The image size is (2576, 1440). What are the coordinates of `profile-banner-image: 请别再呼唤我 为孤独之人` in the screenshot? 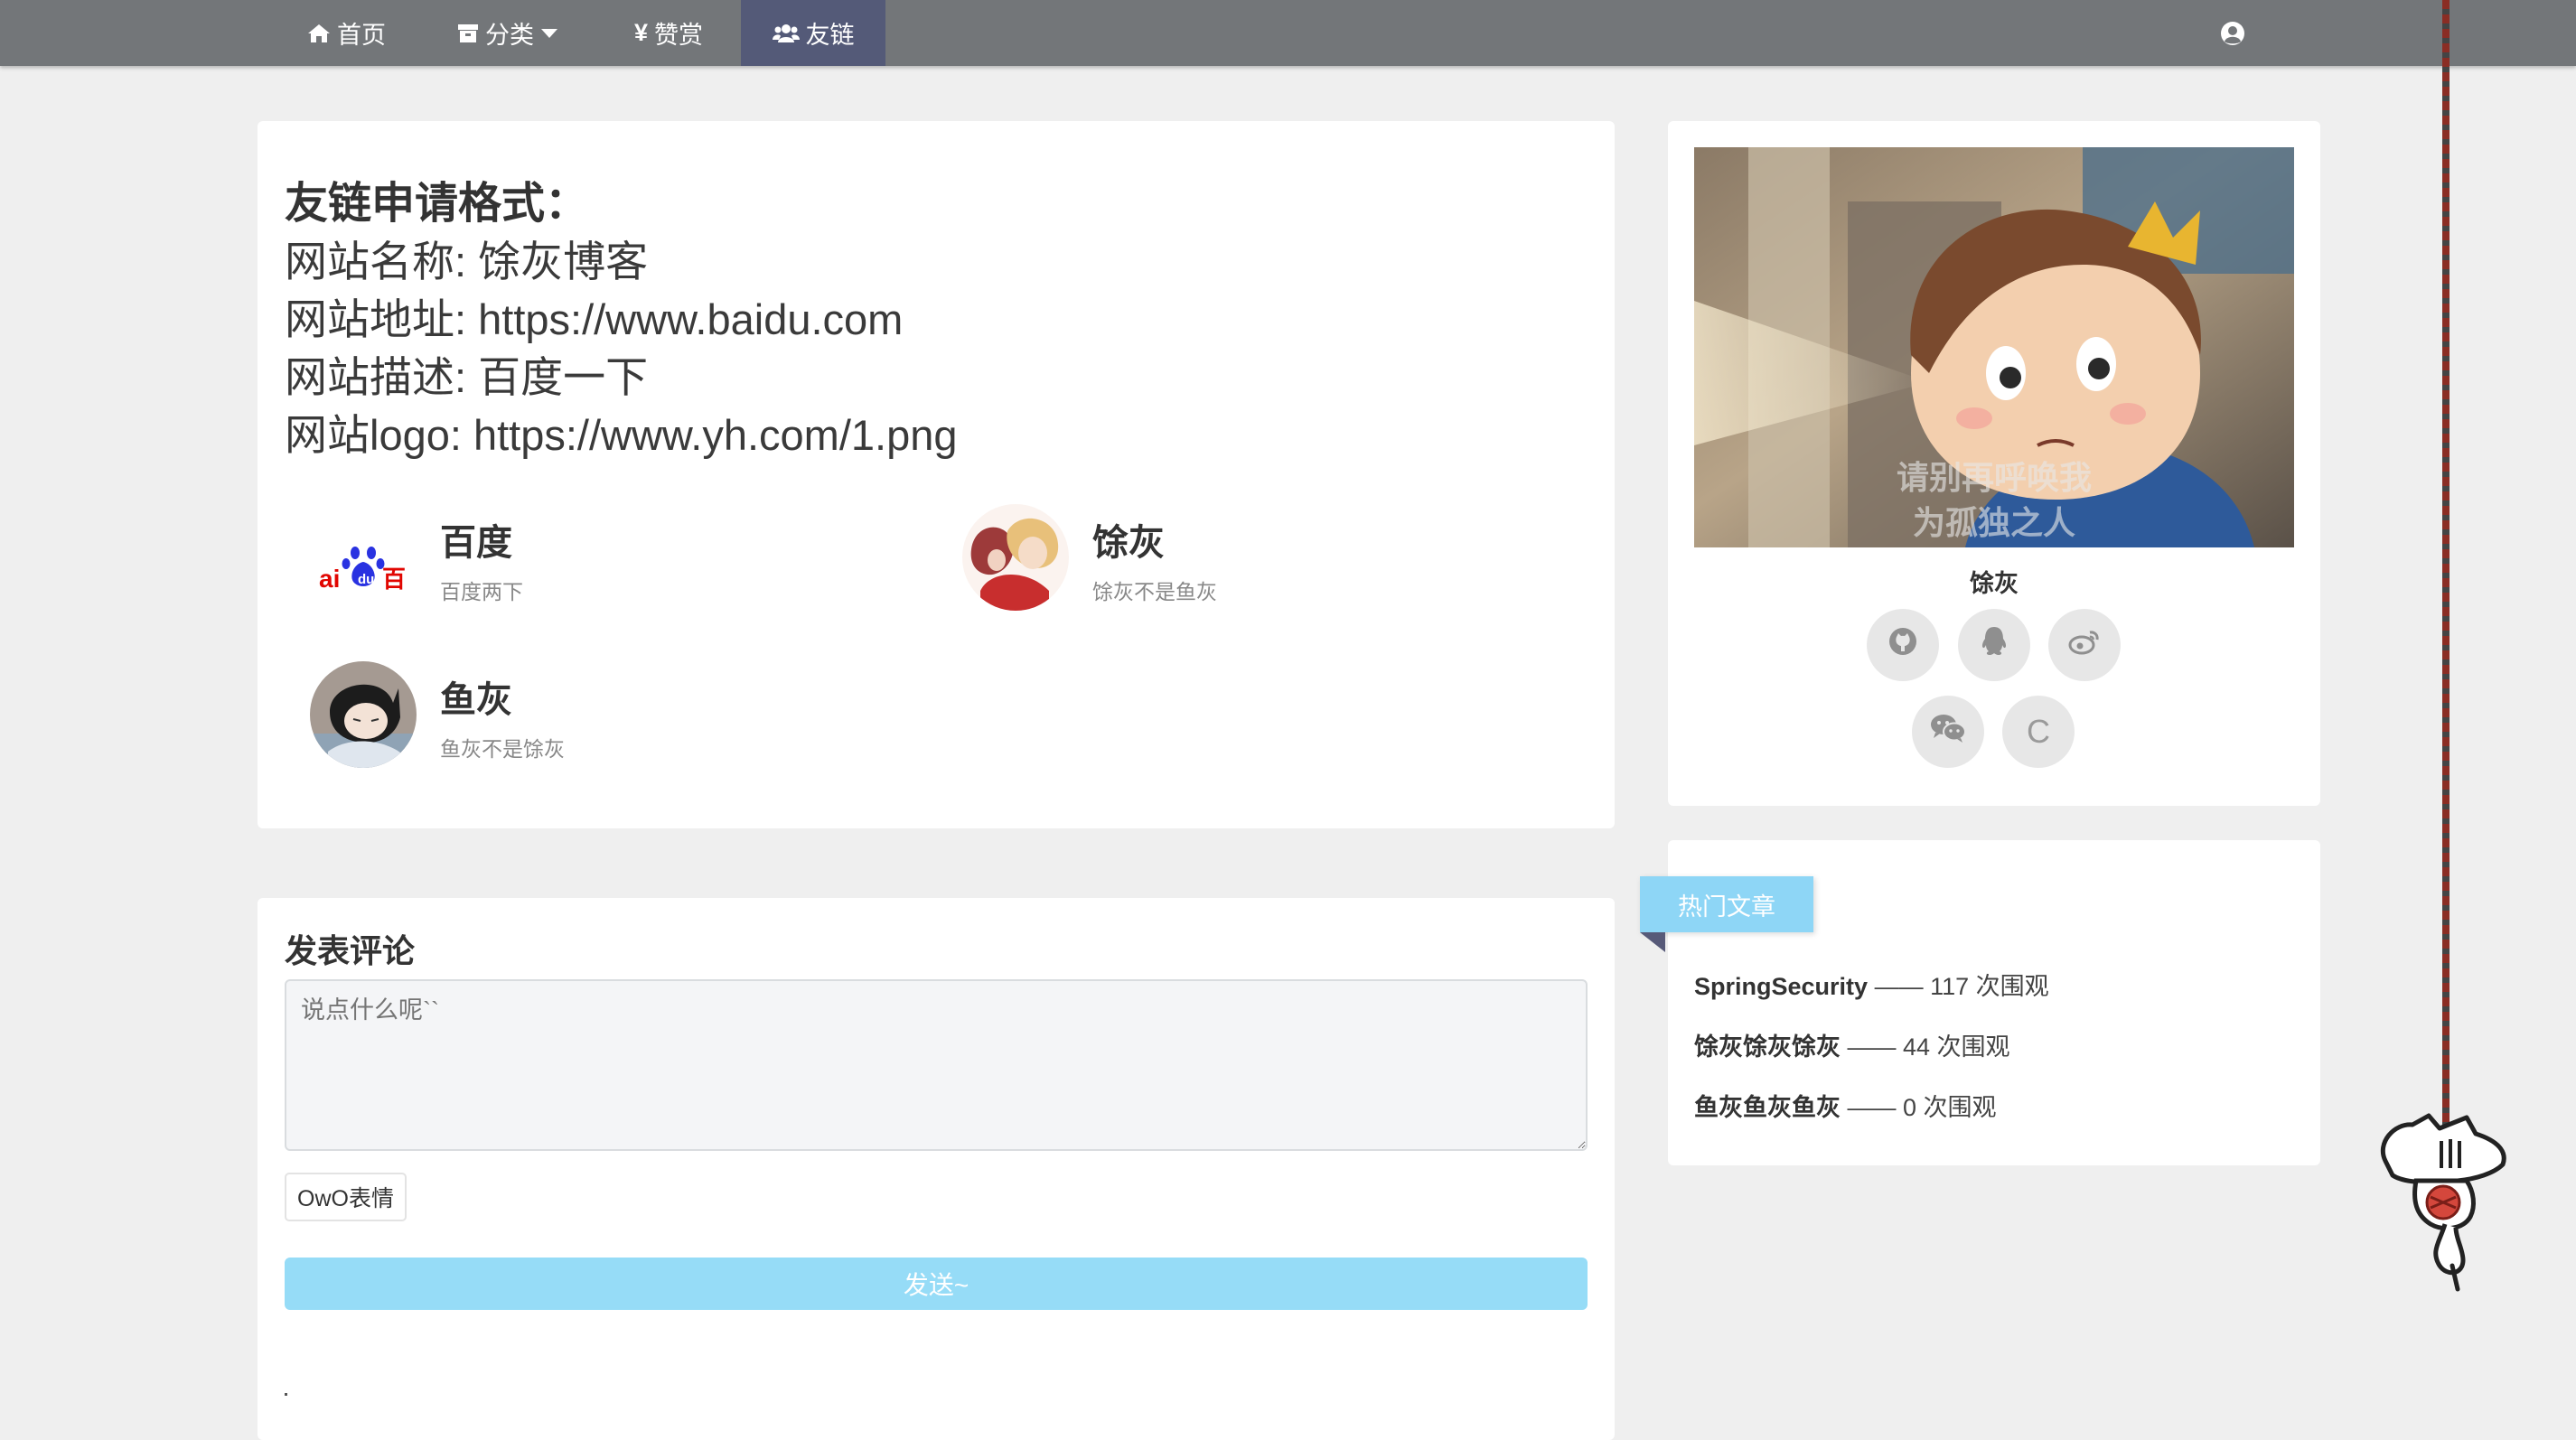 It's located at (1994, 347).